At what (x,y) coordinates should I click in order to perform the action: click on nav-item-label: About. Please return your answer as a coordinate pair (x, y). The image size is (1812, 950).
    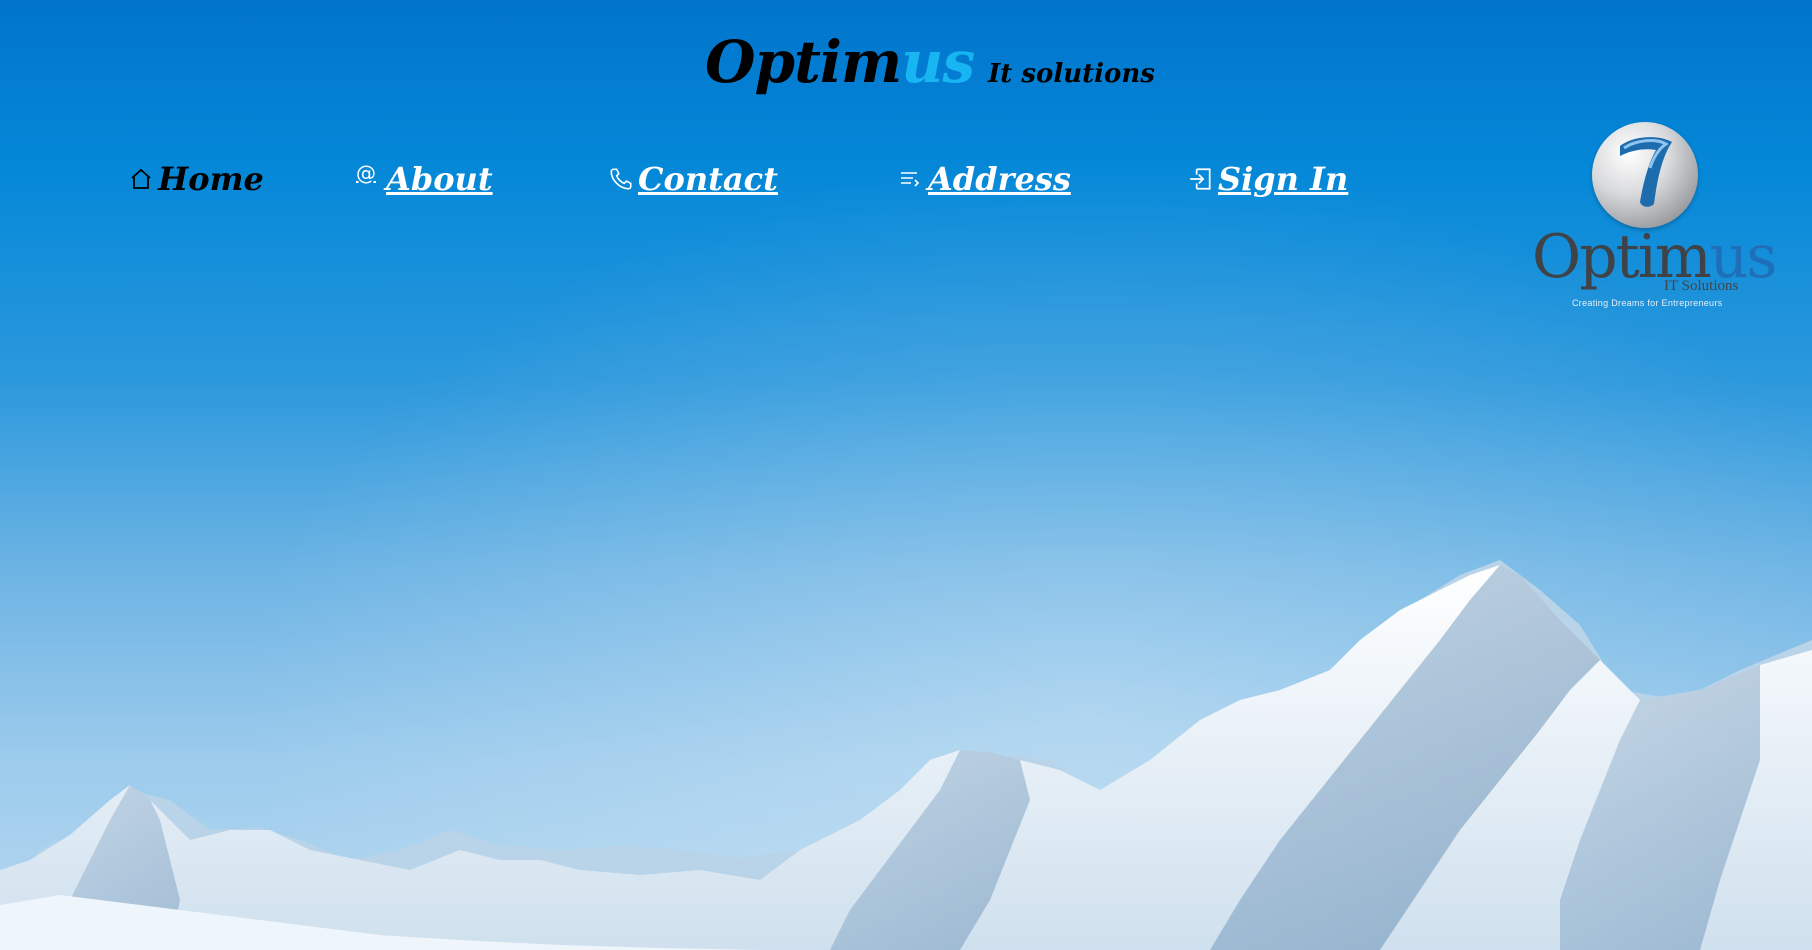
    Looking at the image, I should click on (439, 179).